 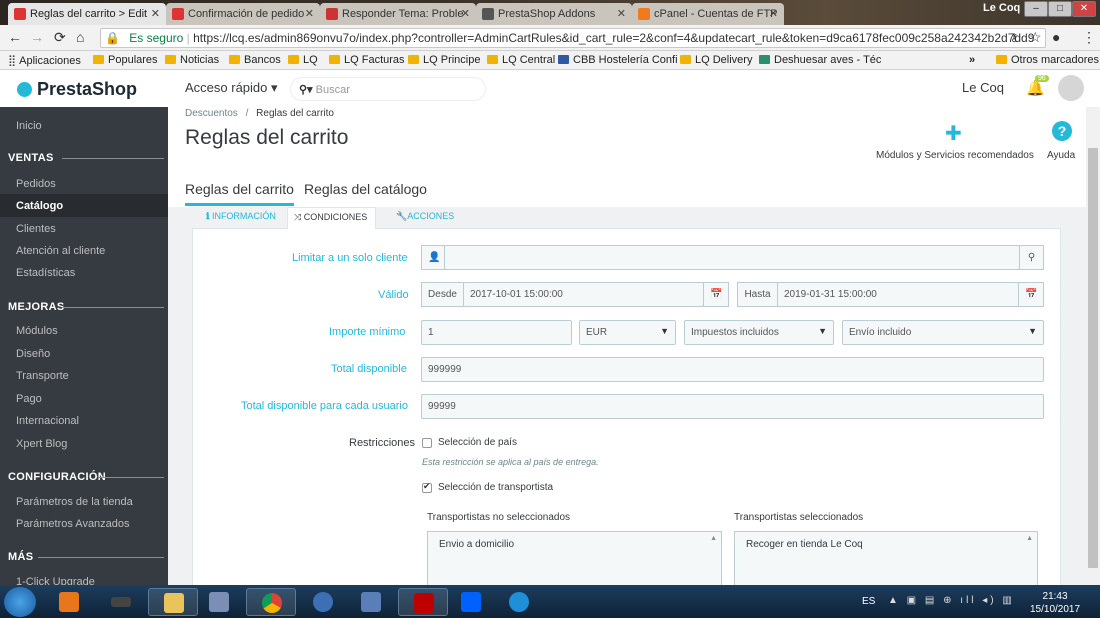 I want to click on sidebar-item-pago: Pago, so click(x=29, y=399).